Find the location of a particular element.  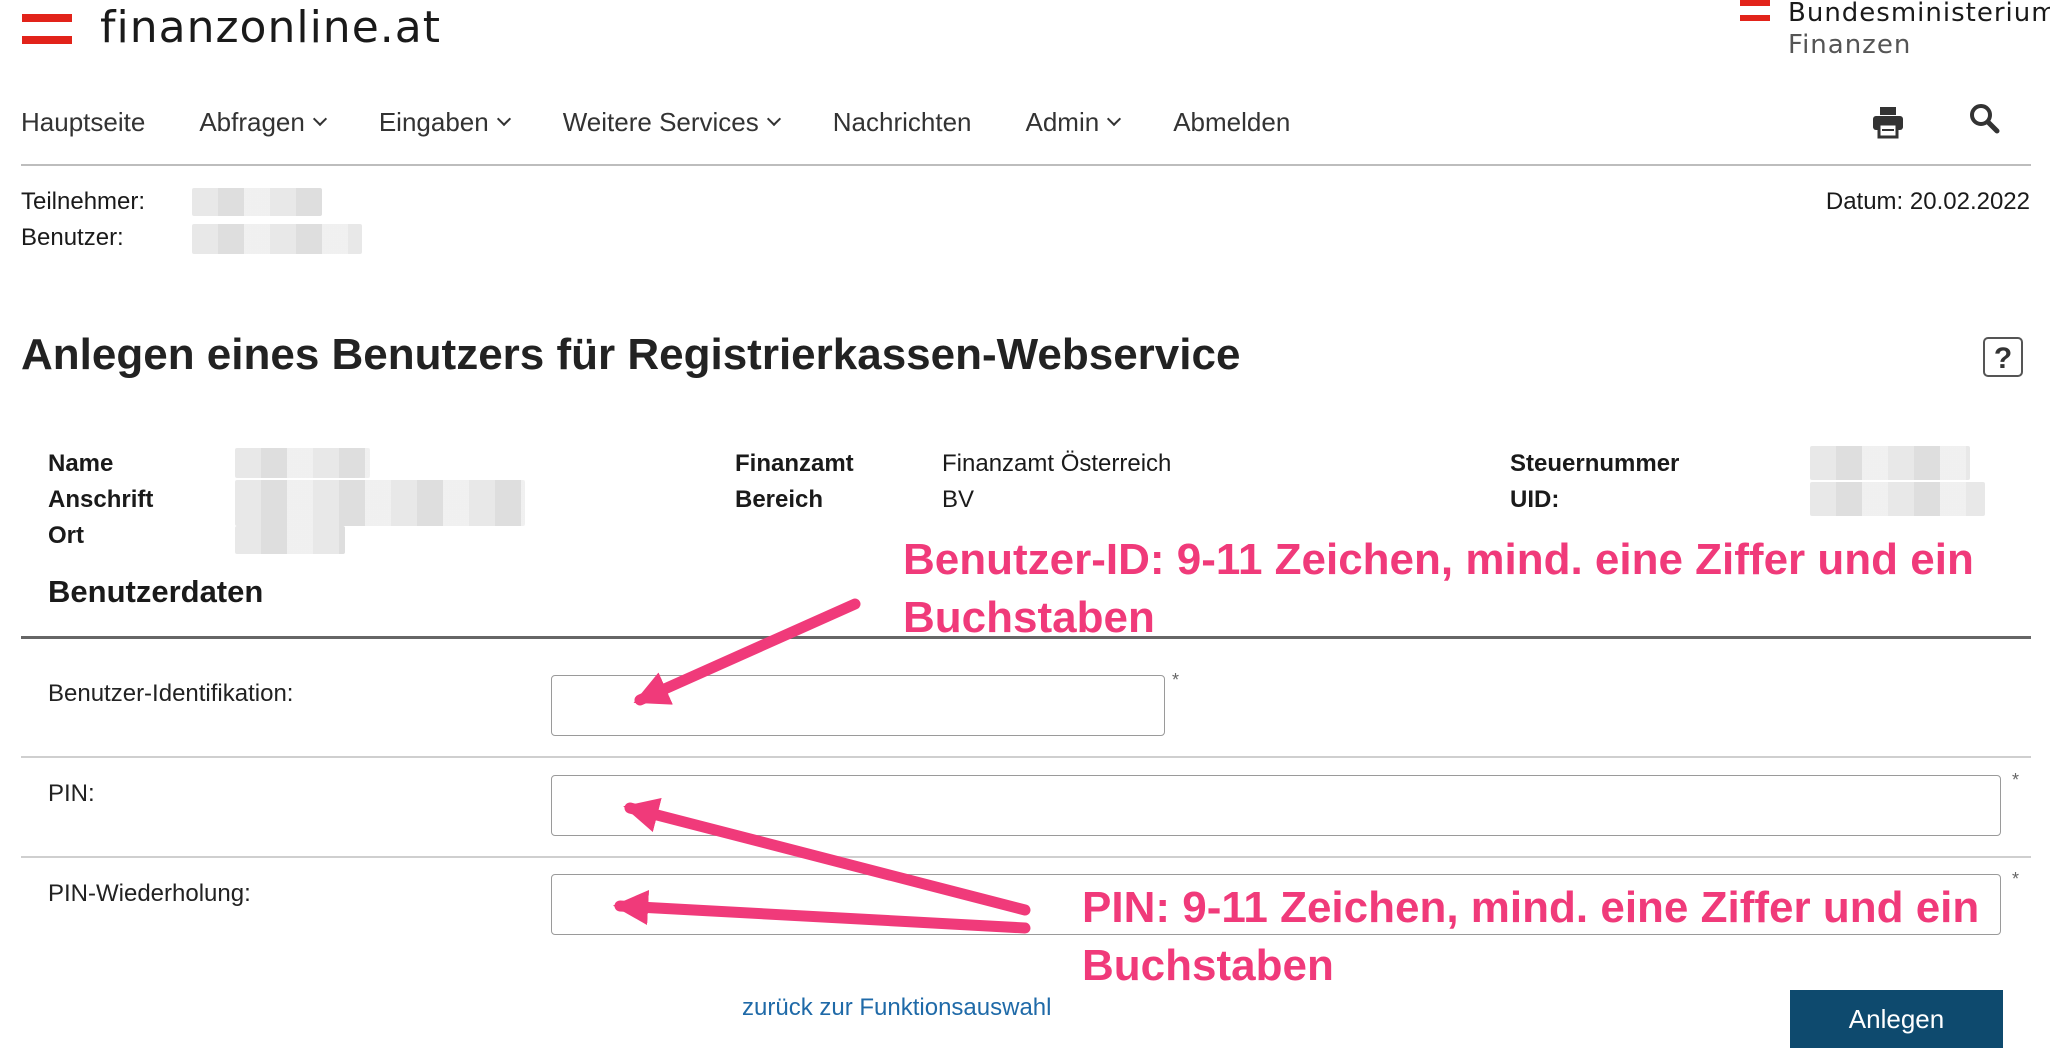

nav-item-hauptseite: Hauptseite is located at coordinates (83, 122).